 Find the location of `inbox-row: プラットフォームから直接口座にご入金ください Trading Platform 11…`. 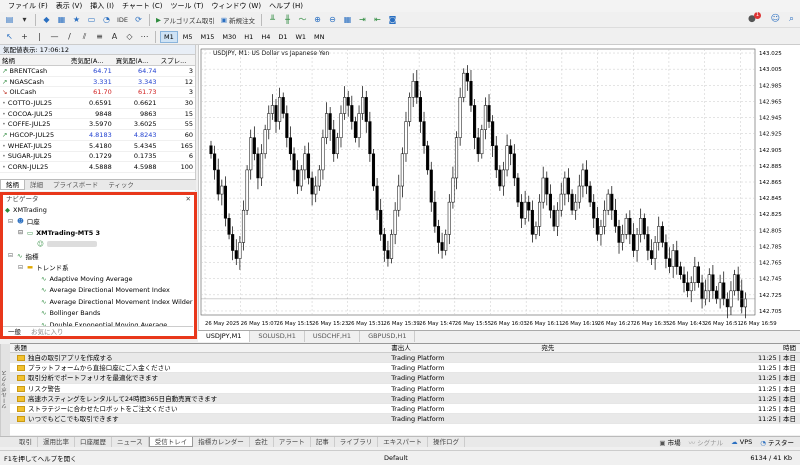

inbox-row: プラットフォームから直接口座にご入金ください Trading Platform 11… is located at coordinates (405, 368).